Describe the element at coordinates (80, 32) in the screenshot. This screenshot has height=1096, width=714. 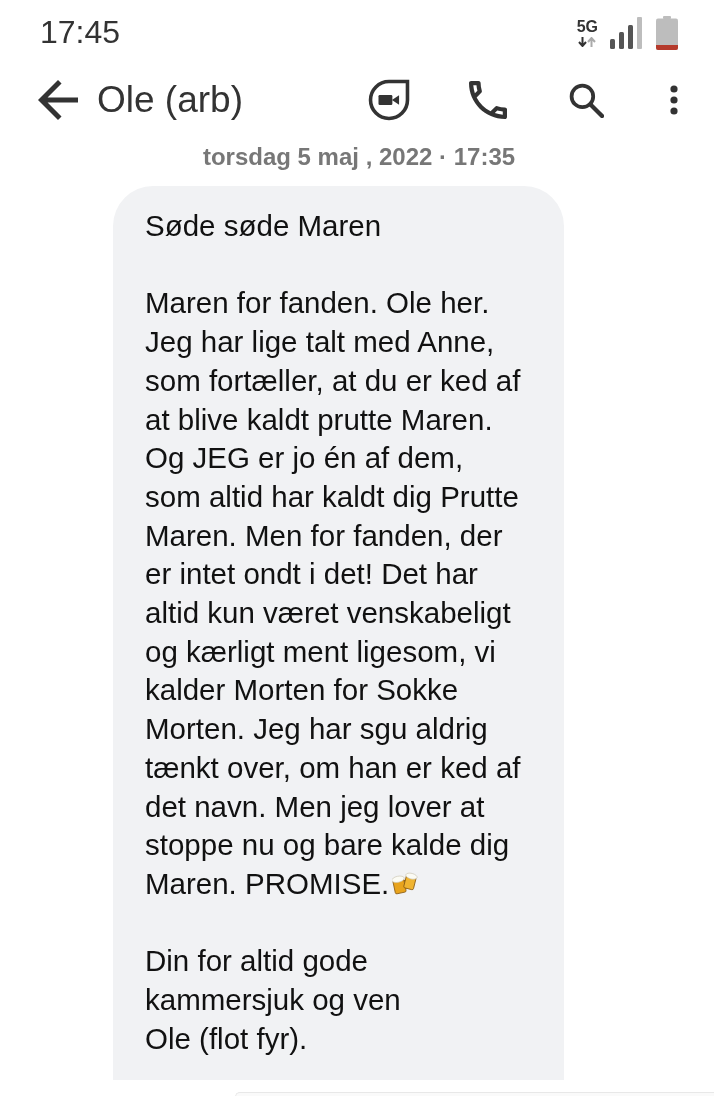
I see `status-time: 17:45` at that location.